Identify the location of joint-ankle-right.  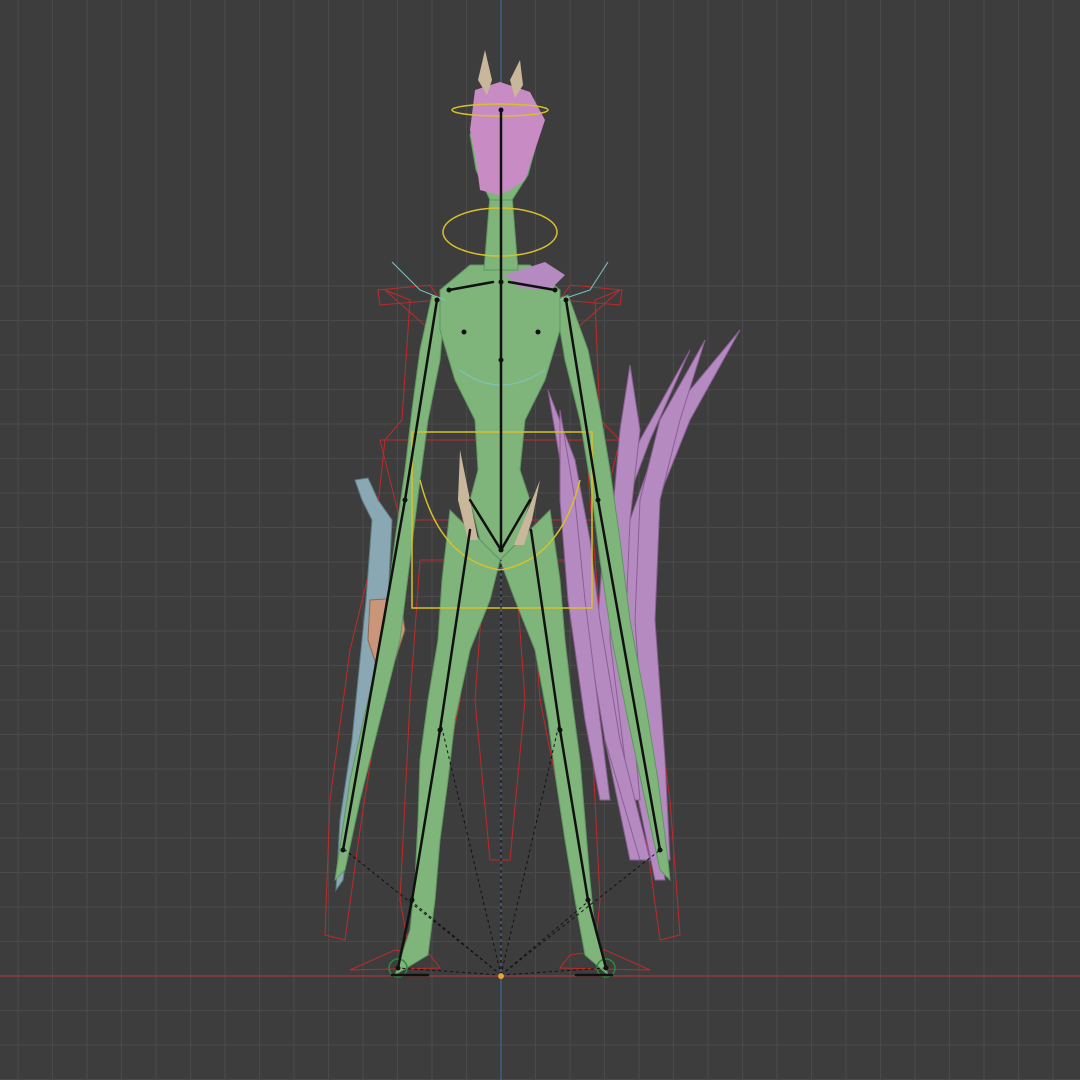
(588, 900).